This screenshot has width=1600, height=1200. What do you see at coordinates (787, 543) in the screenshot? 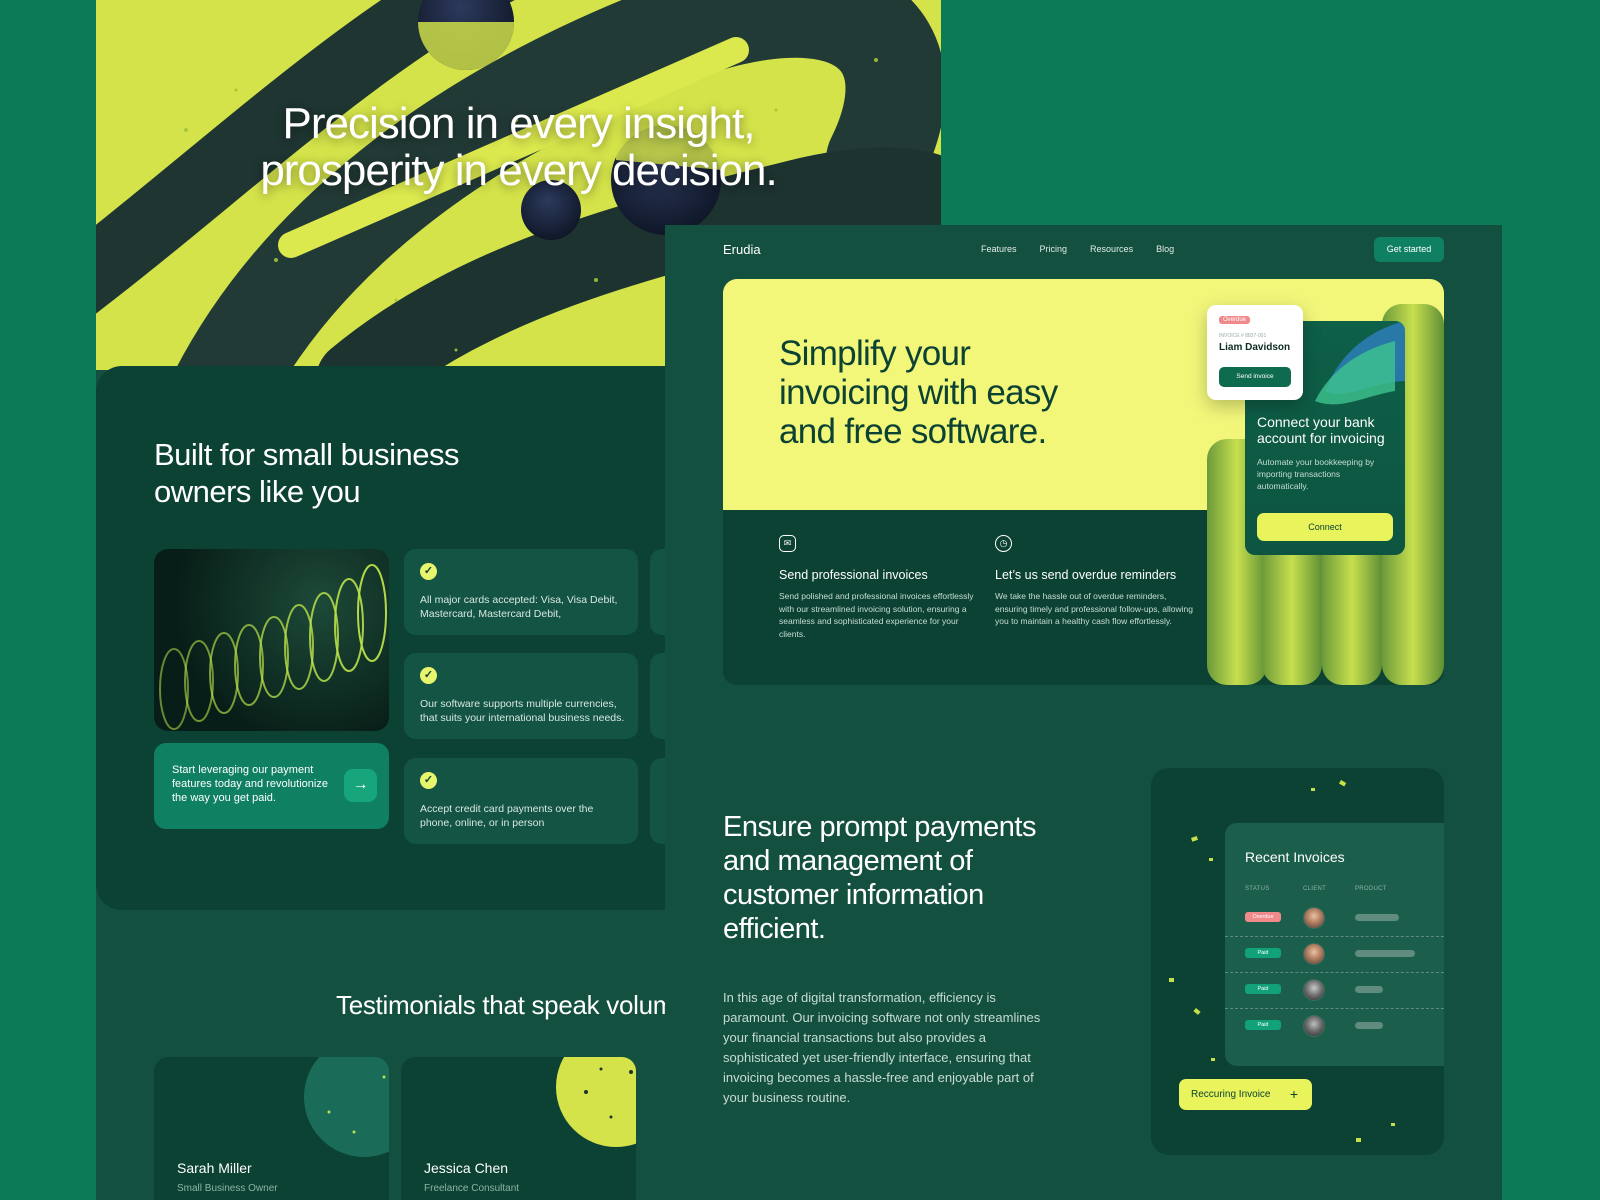
I see `invoice-icon: ✉` at bounding box center [787, 543].